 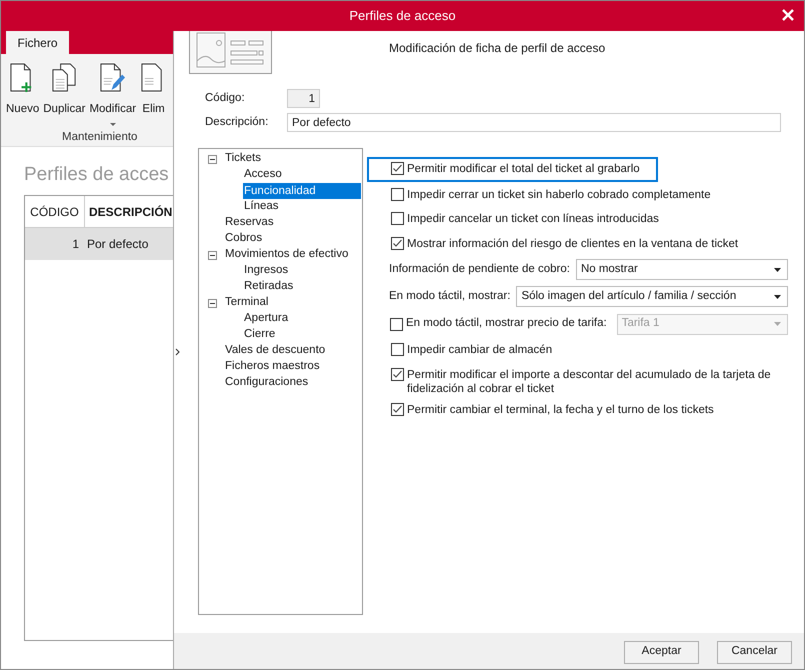 I want to click on ribbon-button: Duplicar, so click(x=64, y=95).